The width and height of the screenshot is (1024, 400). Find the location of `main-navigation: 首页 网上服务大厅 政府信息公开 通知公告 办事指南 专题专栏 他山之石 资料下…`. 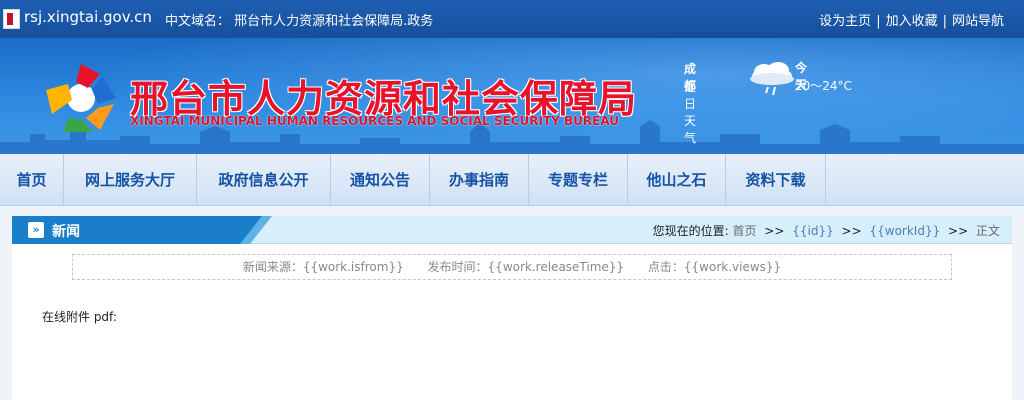

main-navigation: 首页 网上服务大厅 政府信息公开 通知公告 办事指南 专题专栏 他山之石 资料下… is located at coordinates (512, 180).